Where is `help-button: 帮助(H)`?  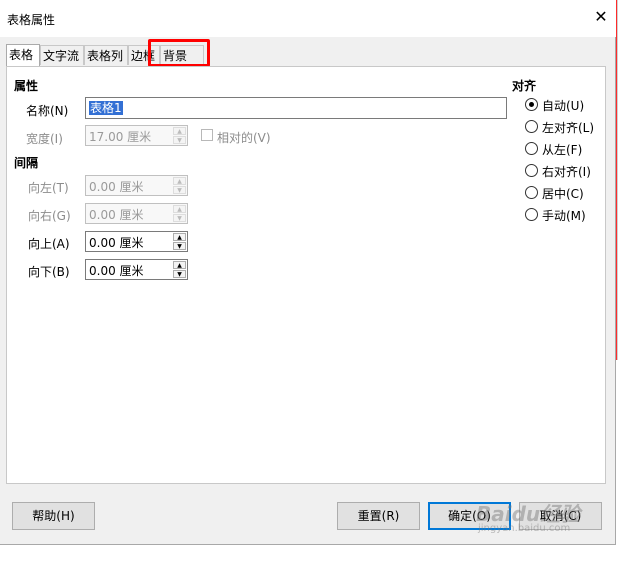 help-button: 帮助(H) is located at coordinates (53, 516).